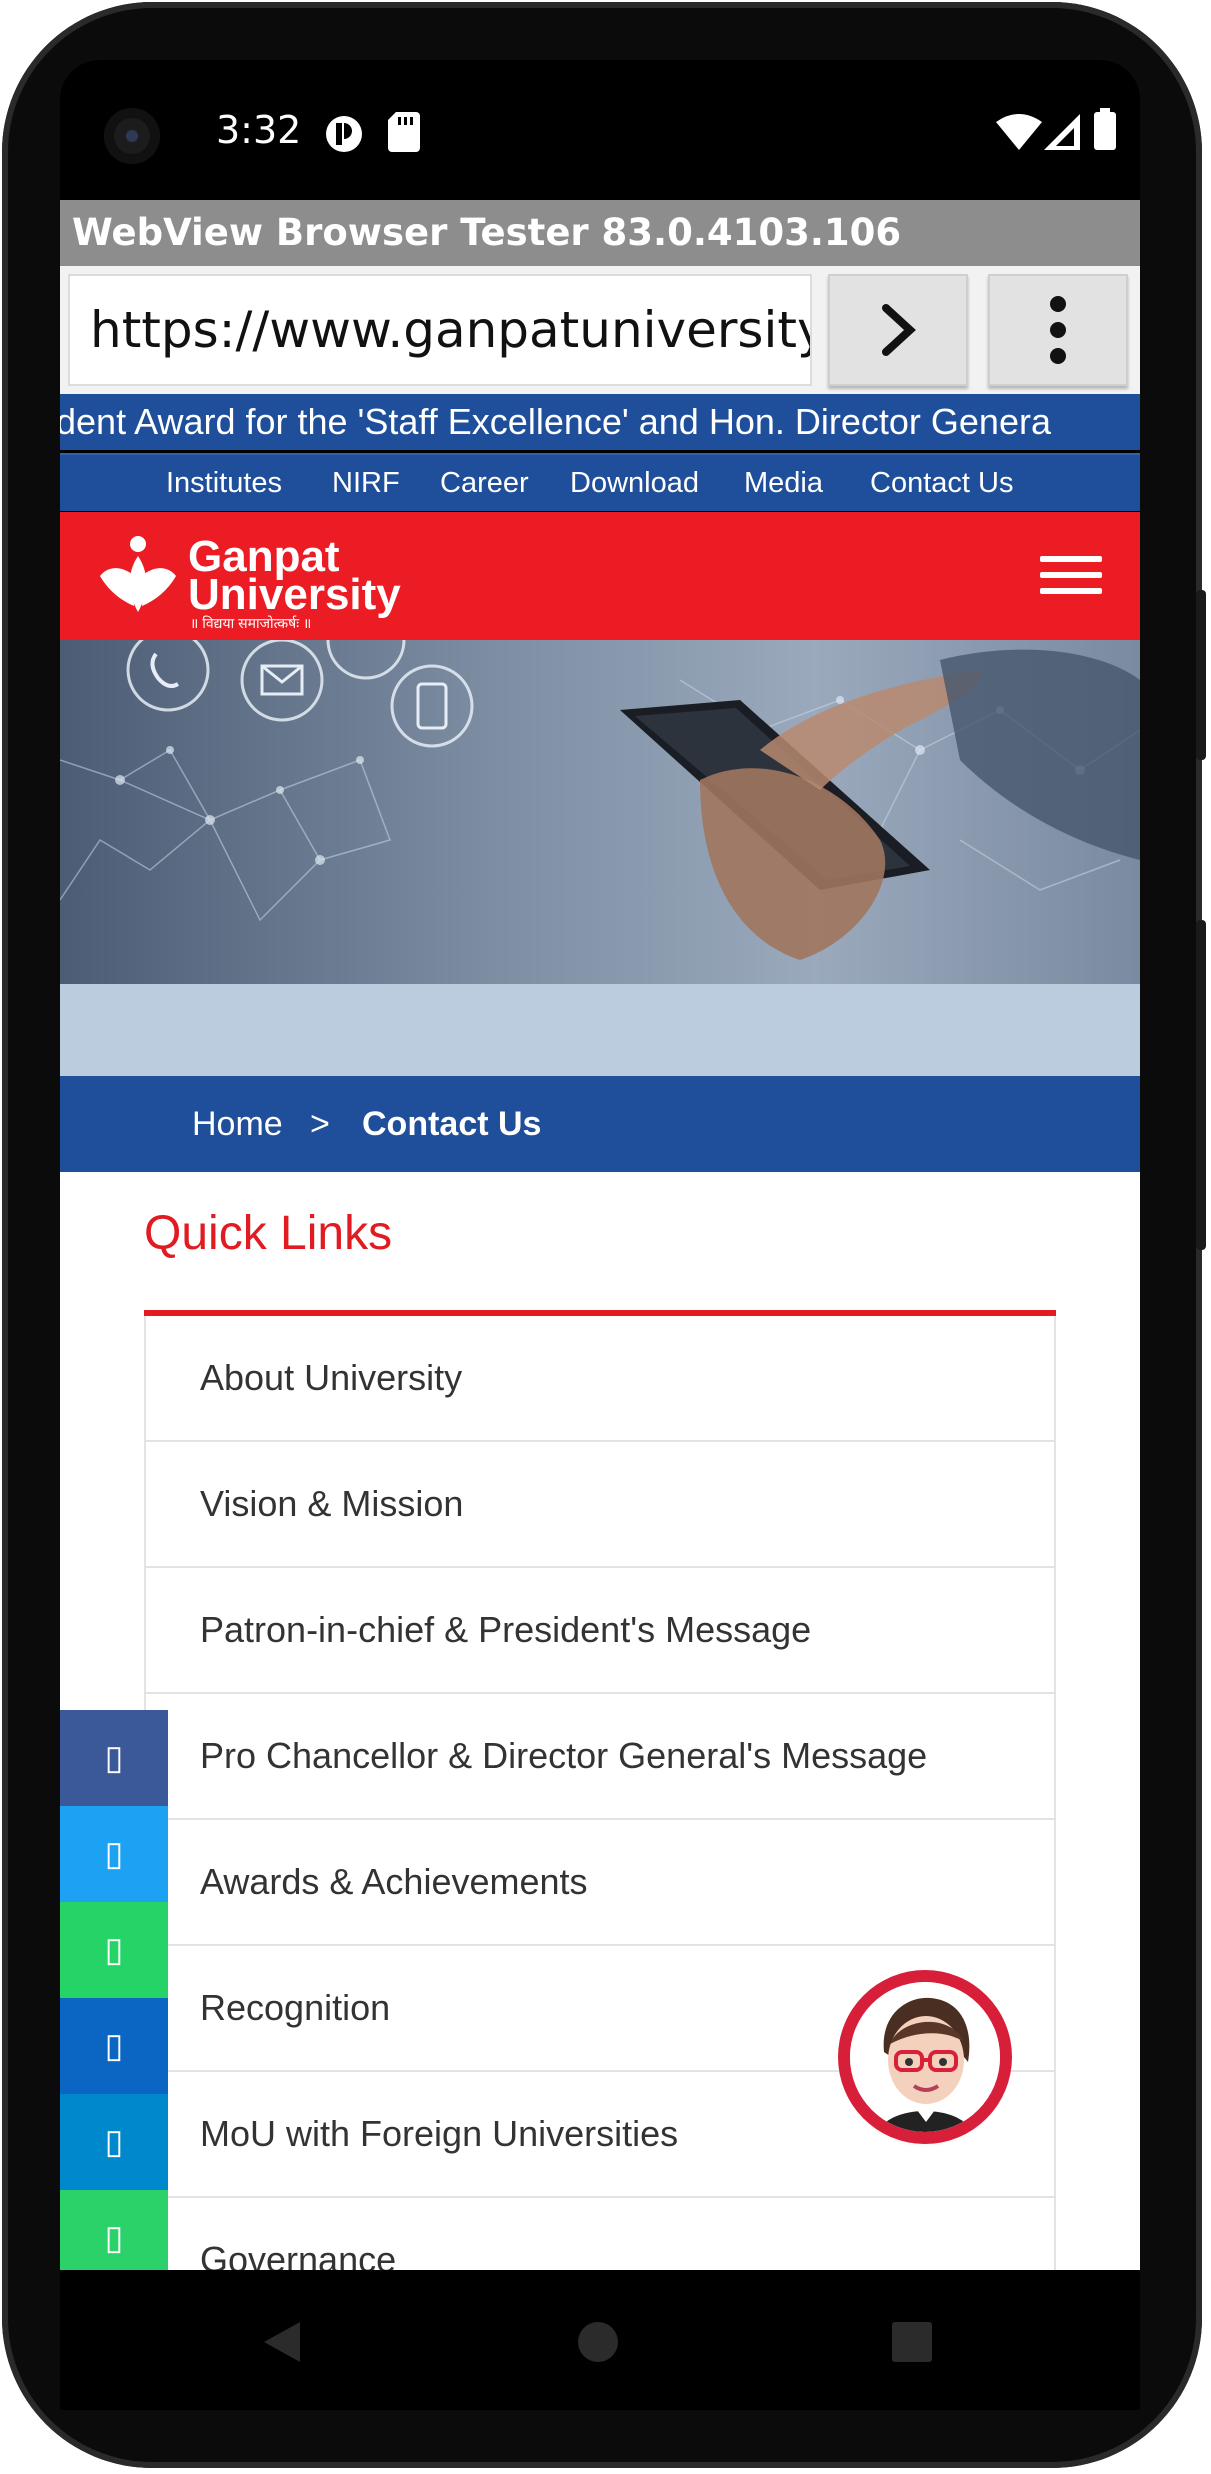  What do you see at coordinates (294, 594) in the screenshot?
I see `logo-line2: University` at bounding box center [294, 594].